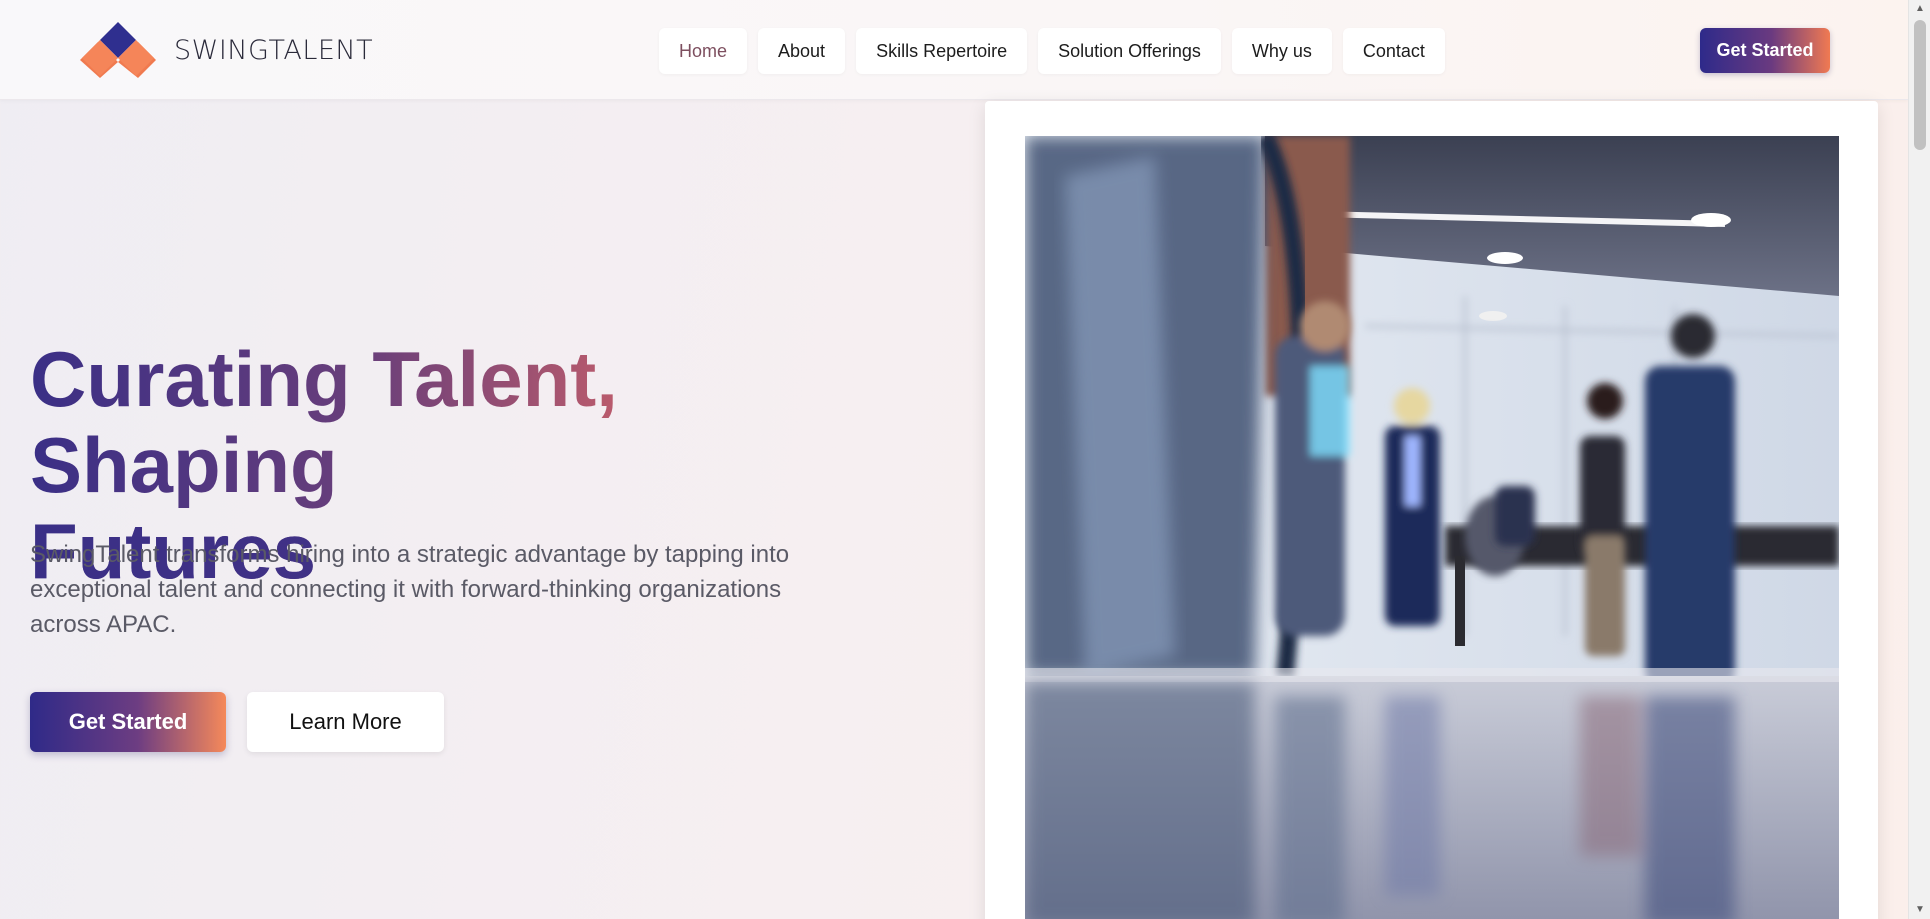  Describe the element at coordinates (324, 422) in the screenshot. I see `hero-title-line1: Curating Talent, Shaping` at that location.